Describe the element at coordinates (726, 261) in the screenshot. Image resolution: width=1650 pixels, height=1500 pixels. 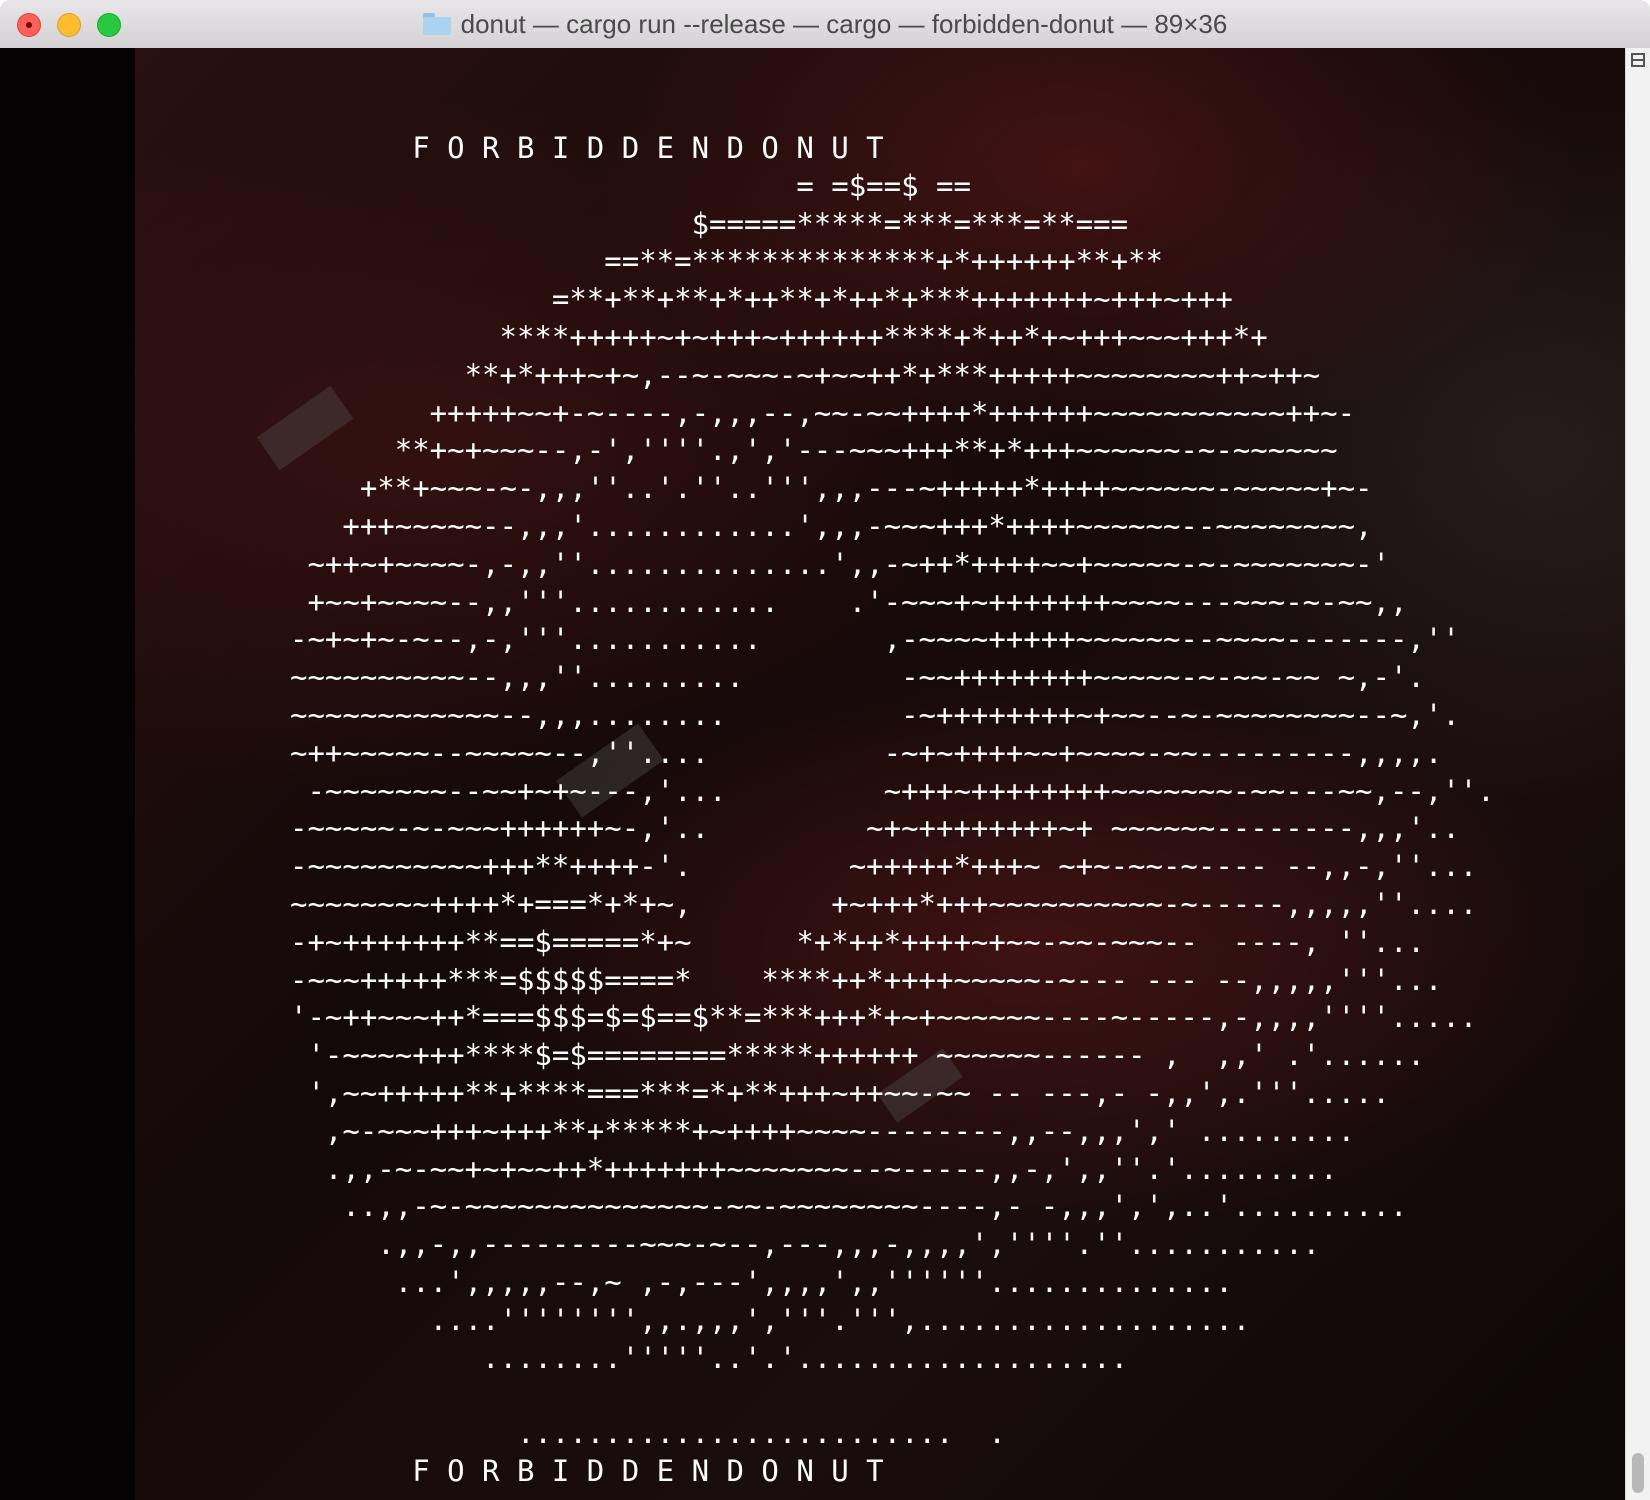
I see `terminal-line: ==**=**************+*++++++**+**` at that location.